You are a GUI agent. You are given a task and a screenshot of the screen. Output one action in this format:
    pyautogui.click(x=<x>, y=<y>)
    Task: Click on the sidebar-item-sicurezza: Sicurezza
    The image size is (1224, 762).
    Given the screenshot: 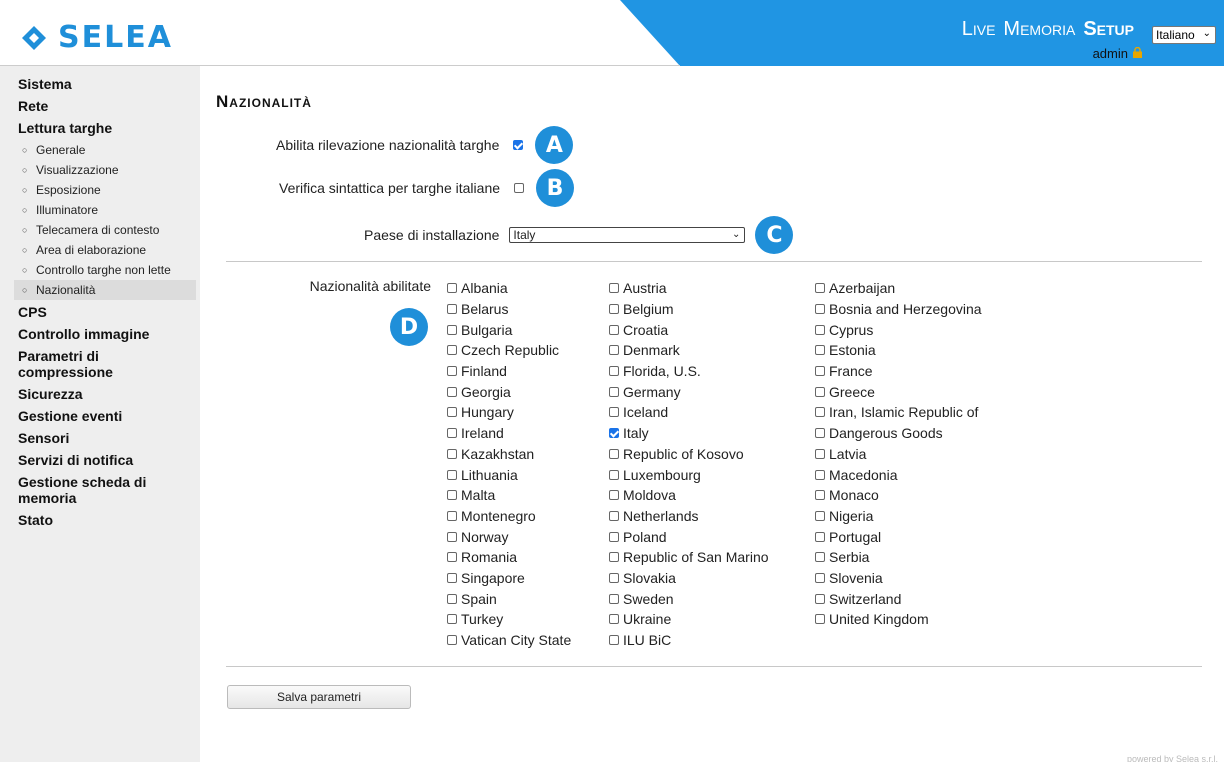 What is the action you would take?
    pyautogui.click(x=109, y=394)
    